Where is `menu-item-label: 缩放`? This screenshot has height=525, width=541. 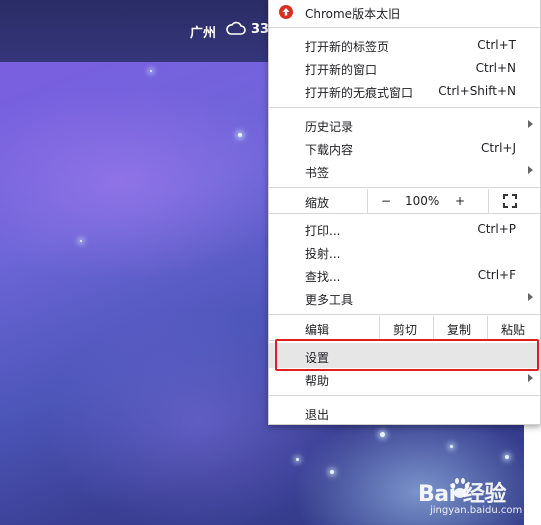
menu-item-label: 缩放 is located at coordinates (317, 203).